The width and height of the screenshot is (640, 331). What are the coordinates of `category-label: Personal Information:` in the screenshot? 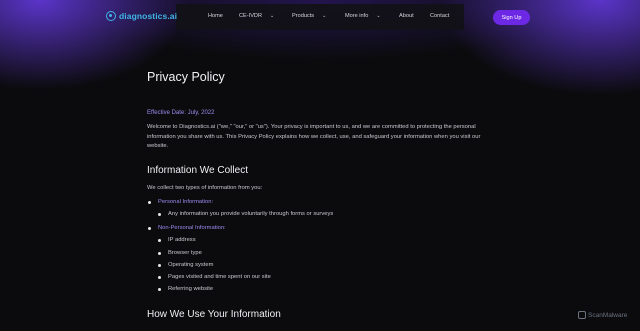 It's located at (186, 202).